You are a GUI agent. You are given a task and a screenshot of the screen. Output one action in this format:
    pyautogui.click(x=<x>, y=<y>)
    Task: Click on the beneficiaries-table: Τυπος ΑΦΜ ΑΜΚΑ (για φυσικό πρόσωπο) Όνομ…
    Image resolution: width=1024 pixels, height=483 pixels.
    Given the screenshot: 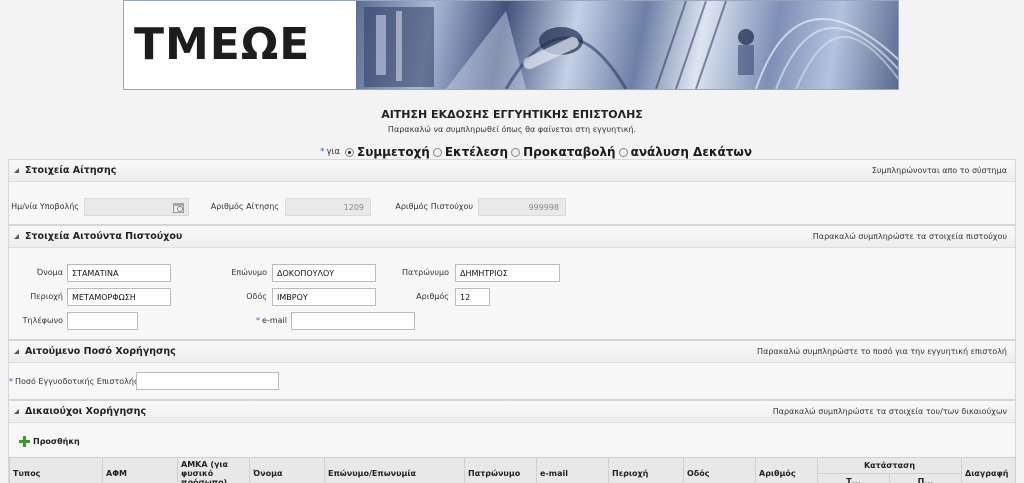 What is the action you would take?
    pyautogui.click(x=512, y=470)
    